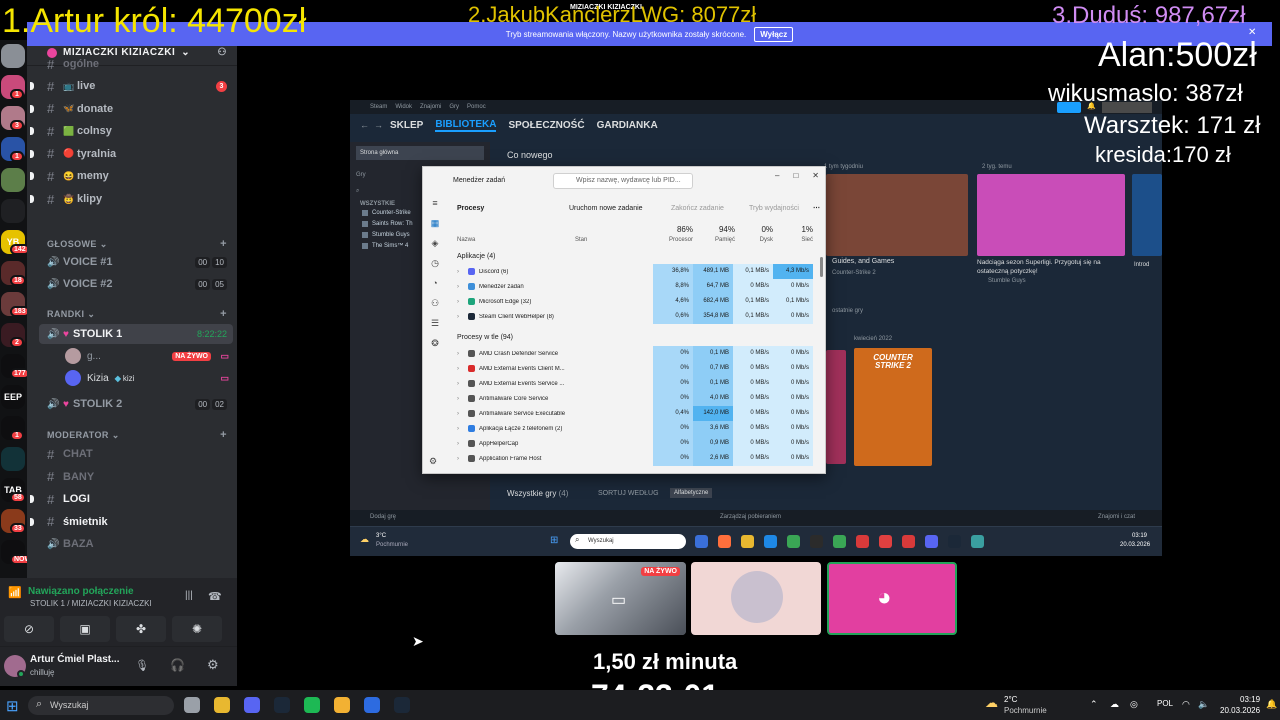  Describe the element at coordinates (581, 240) in the screenshot. I see `col-status: Stan` at that location.